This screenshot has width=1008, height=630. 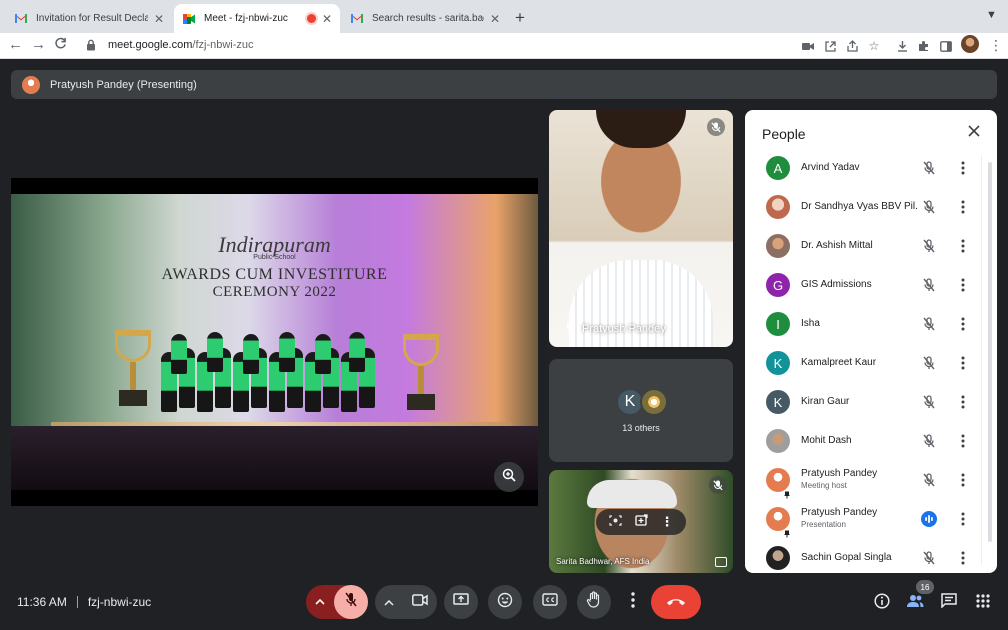 What do you see at coordinates (996, 45) in the screenshot?
I see `browser-menu-icon: ⋮` at bounding box center [996, 45].